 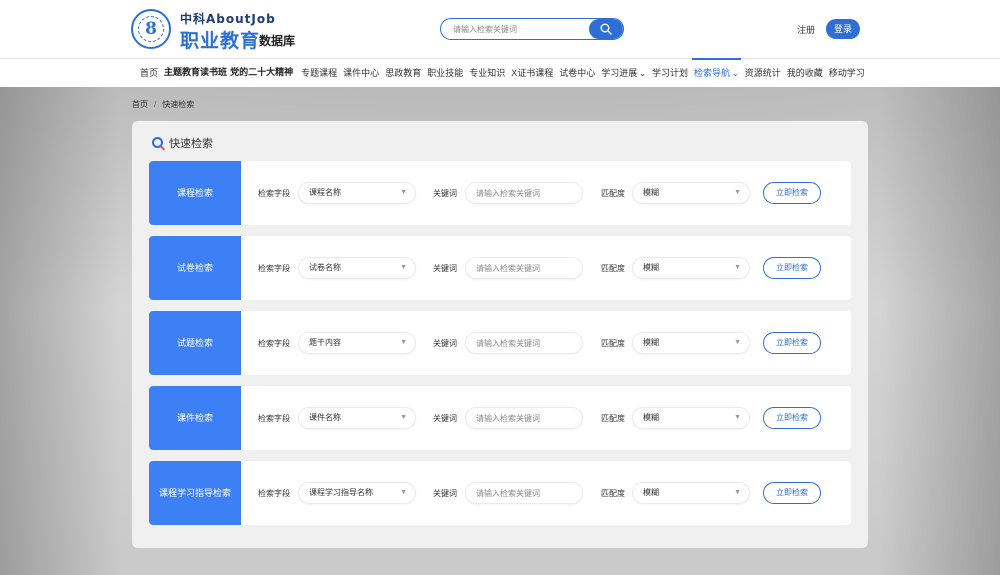 What do you see at coordinates (149, 73) in the screenshot?
I see `nav-item-home: 首页` at bounding box center [149, 73].